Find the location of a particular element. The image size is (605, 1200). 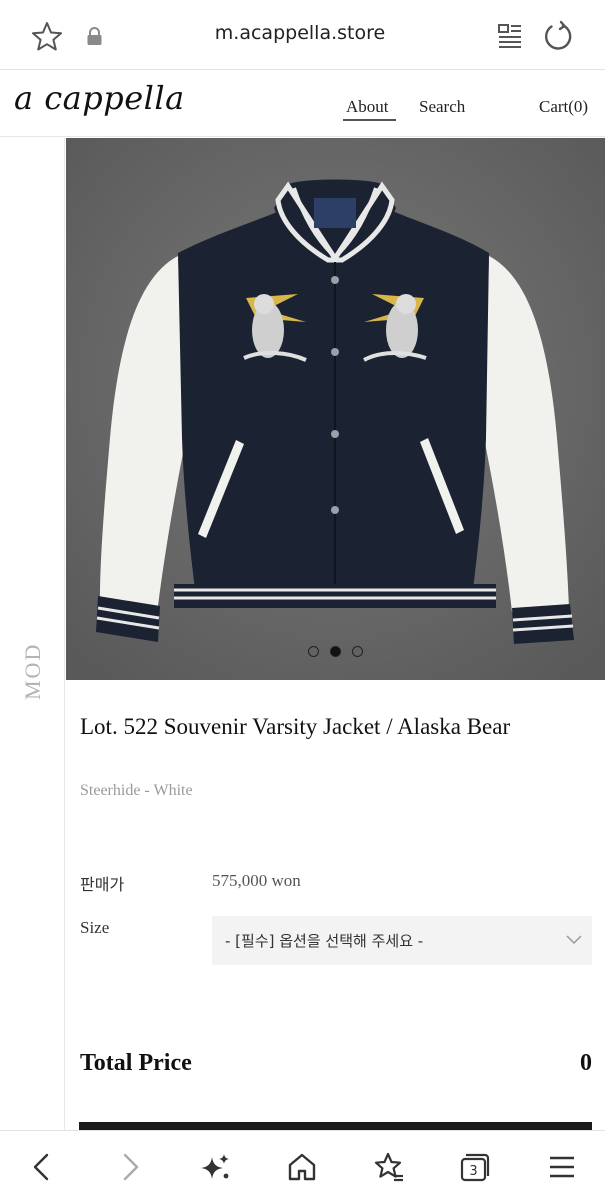

home-icon is located at coordinates (302, 1167).